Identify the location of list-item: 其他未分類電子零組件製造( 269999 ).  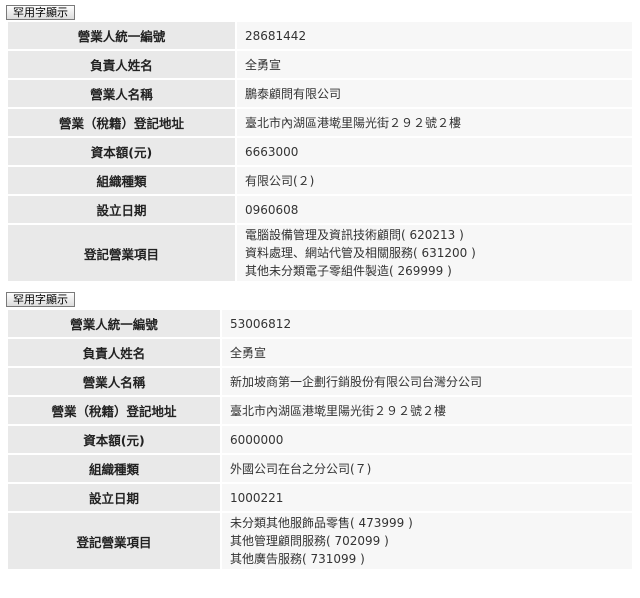
(348, 271).